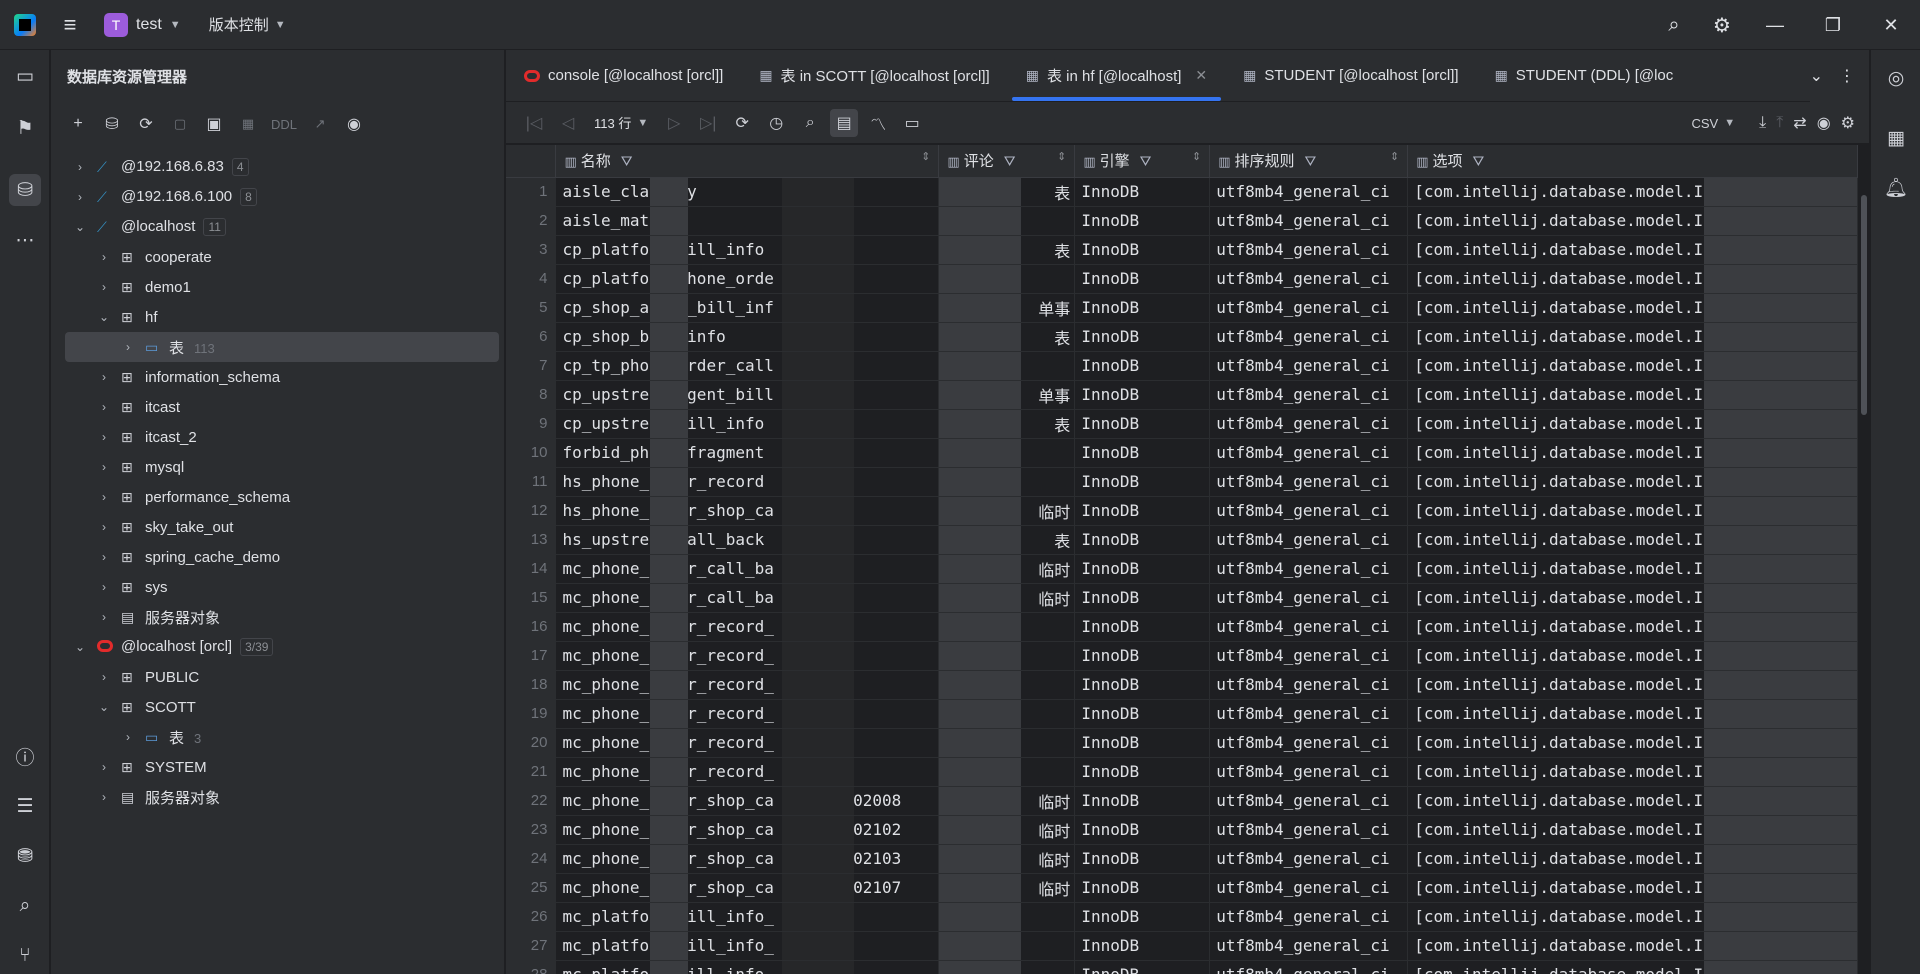  Describe the element at coordinates (1201, 75) in the screenshot. I see `close-tab-icon: ✕` at that location.